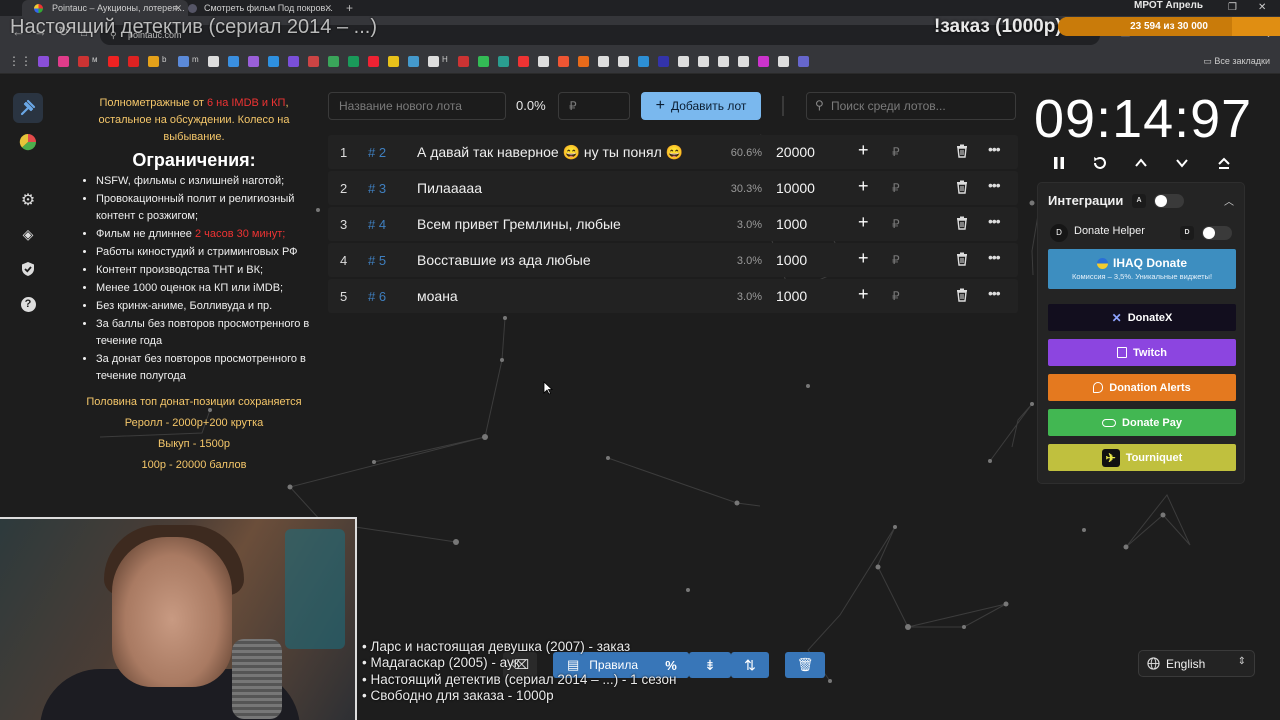 The image size is (1280, 720). Describe the element at coordinates (449, 188) in the screenshot. I see `lot-name: Пилааааа` at that location.